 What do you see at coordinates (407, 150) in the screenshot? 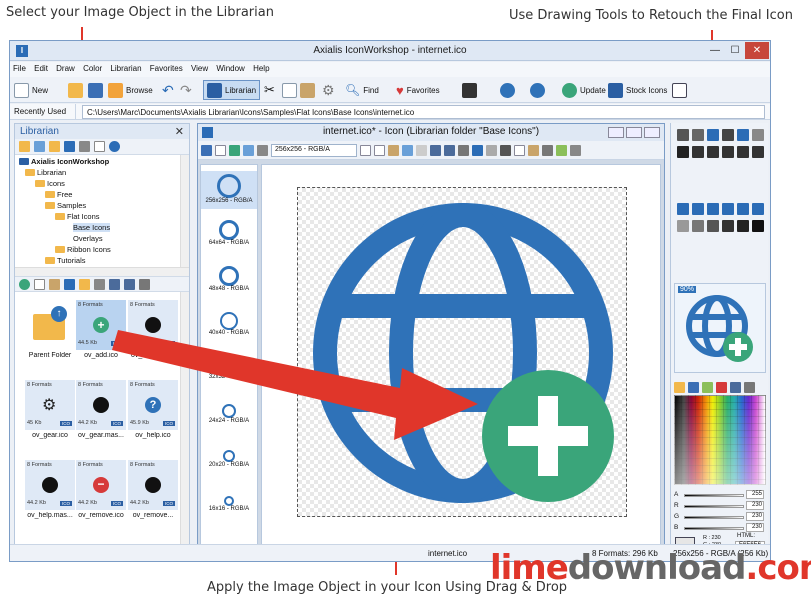
I see `preview-icon` at bounding box center [407, 150].